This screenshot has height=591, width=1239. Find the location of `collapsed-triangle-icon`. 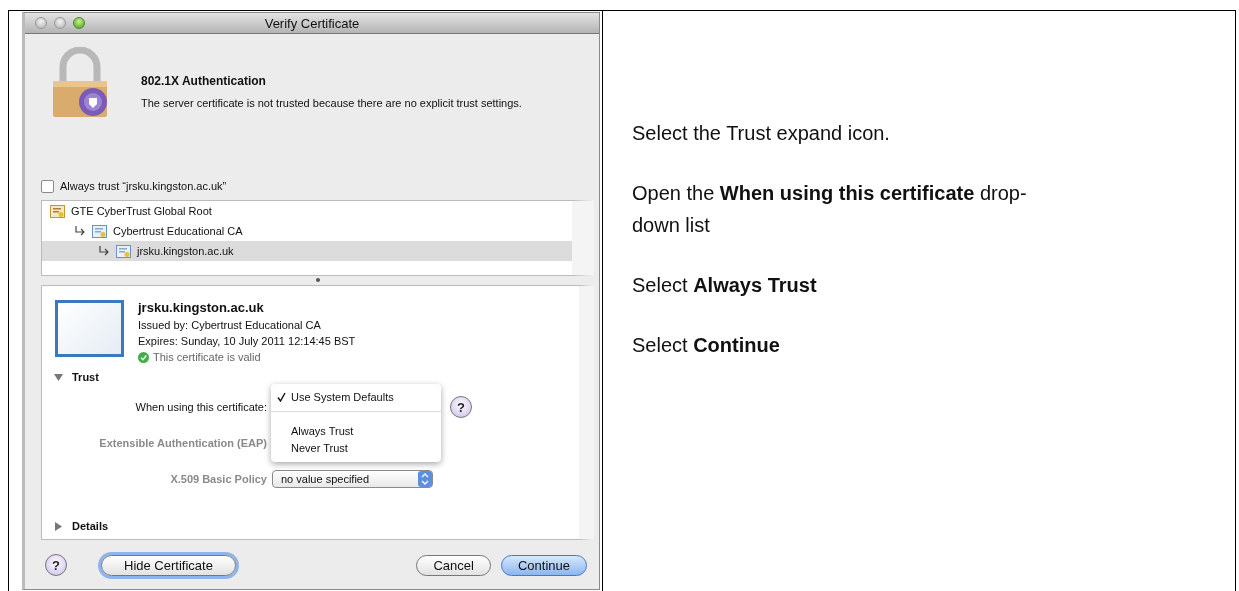

collapsed-triangle-icon is located at coordinates (58, 526).